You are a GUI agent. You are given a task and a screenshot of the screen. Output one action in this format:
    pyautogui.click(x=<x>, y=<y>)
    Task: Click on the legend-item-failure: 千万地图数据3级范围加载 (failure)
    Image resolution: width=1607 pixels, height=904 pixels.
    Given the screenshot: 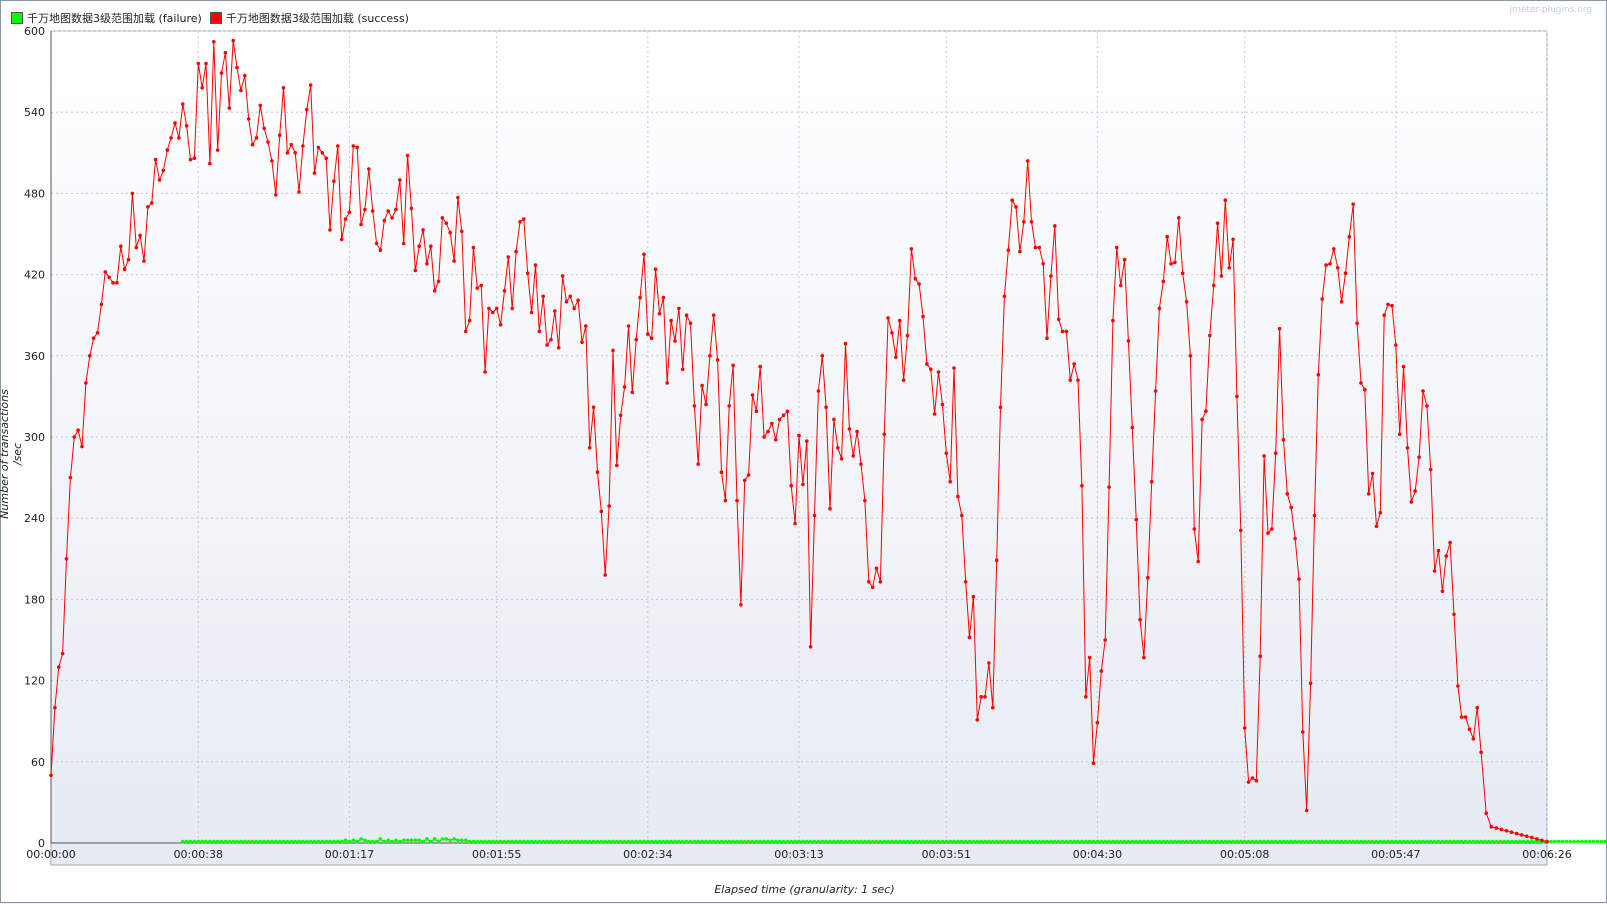 What is the action you would take?
    pyautogui.click(x=106, y=18)
    